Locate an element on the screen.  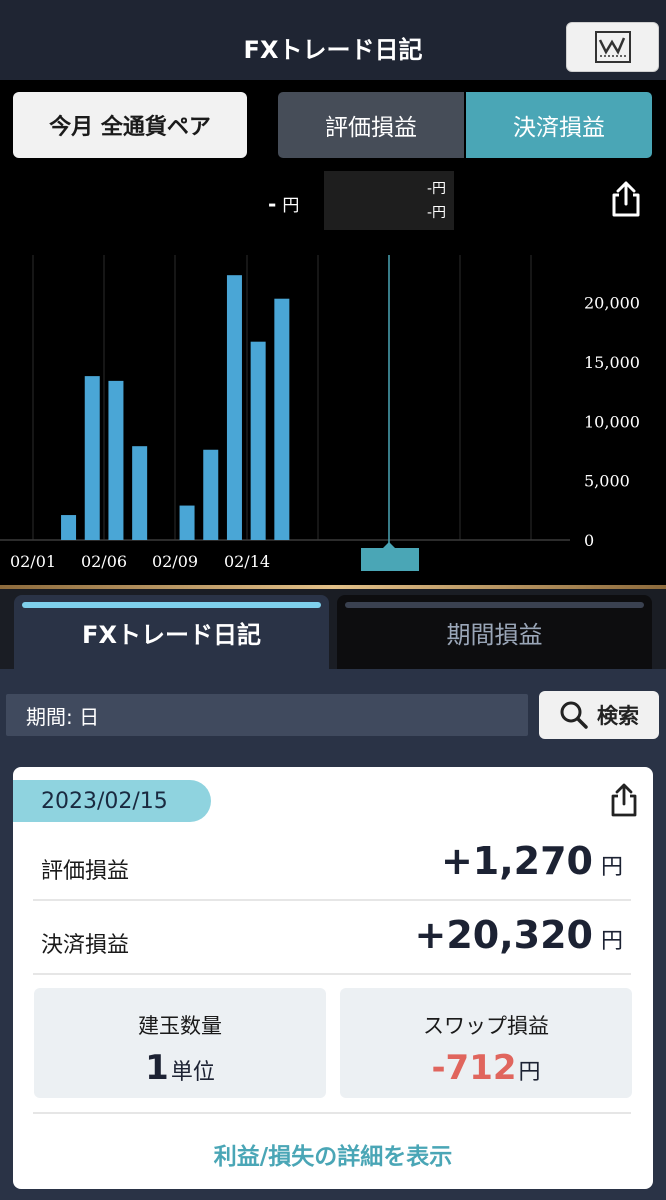
segment-unrealized-pl: 評価損益 is located at coordinates (371, 125).